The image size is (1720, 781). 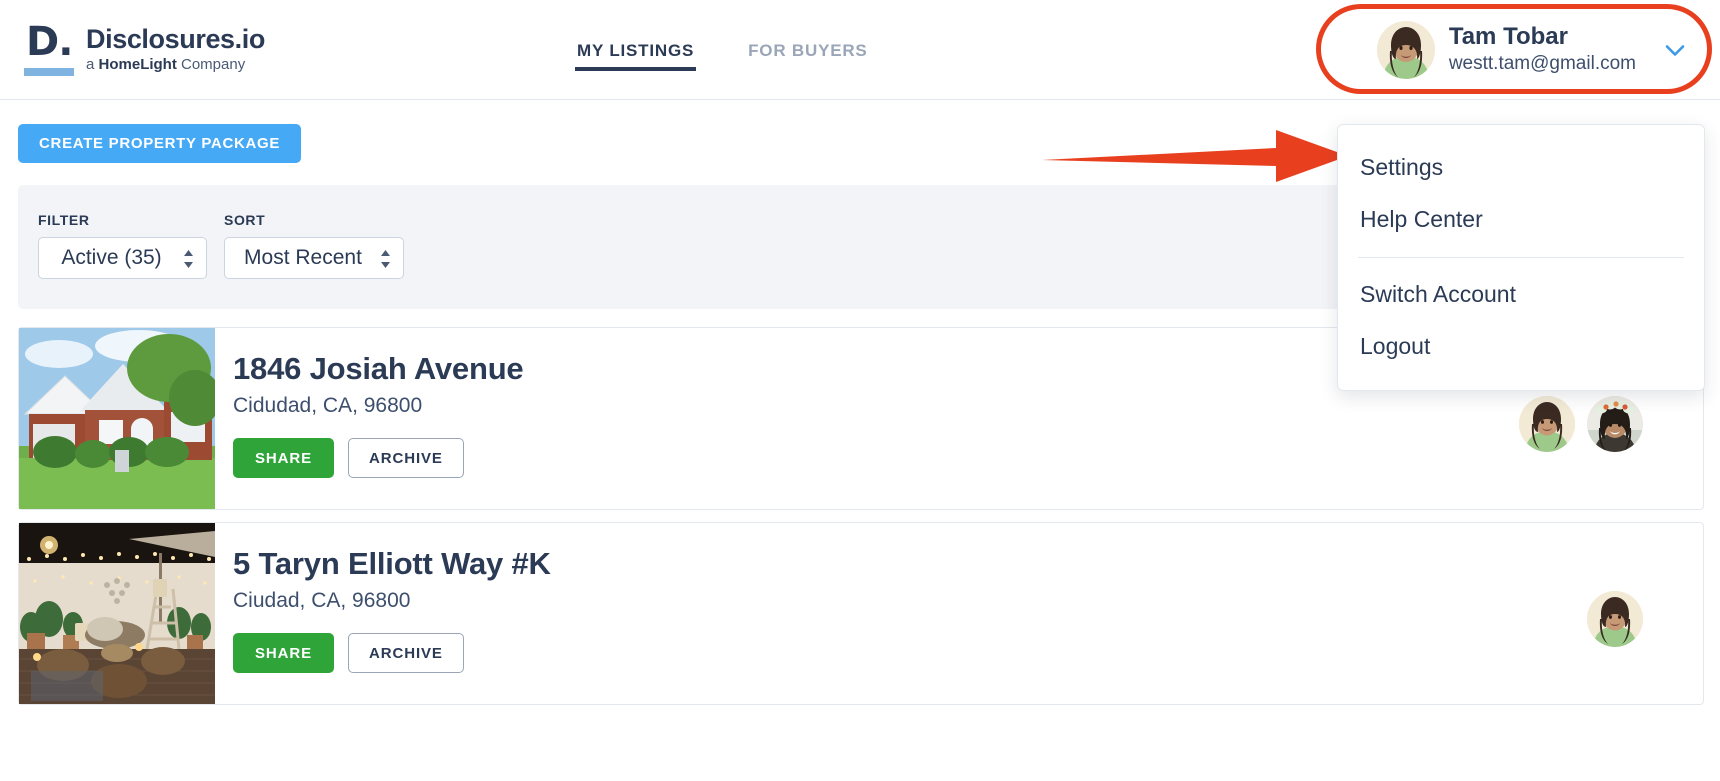 What do you see at coordinates (1542, 63) in the screenshot?
I see `profile-email: westt.tam@gmail.com` at bounding box center [1542, 63].